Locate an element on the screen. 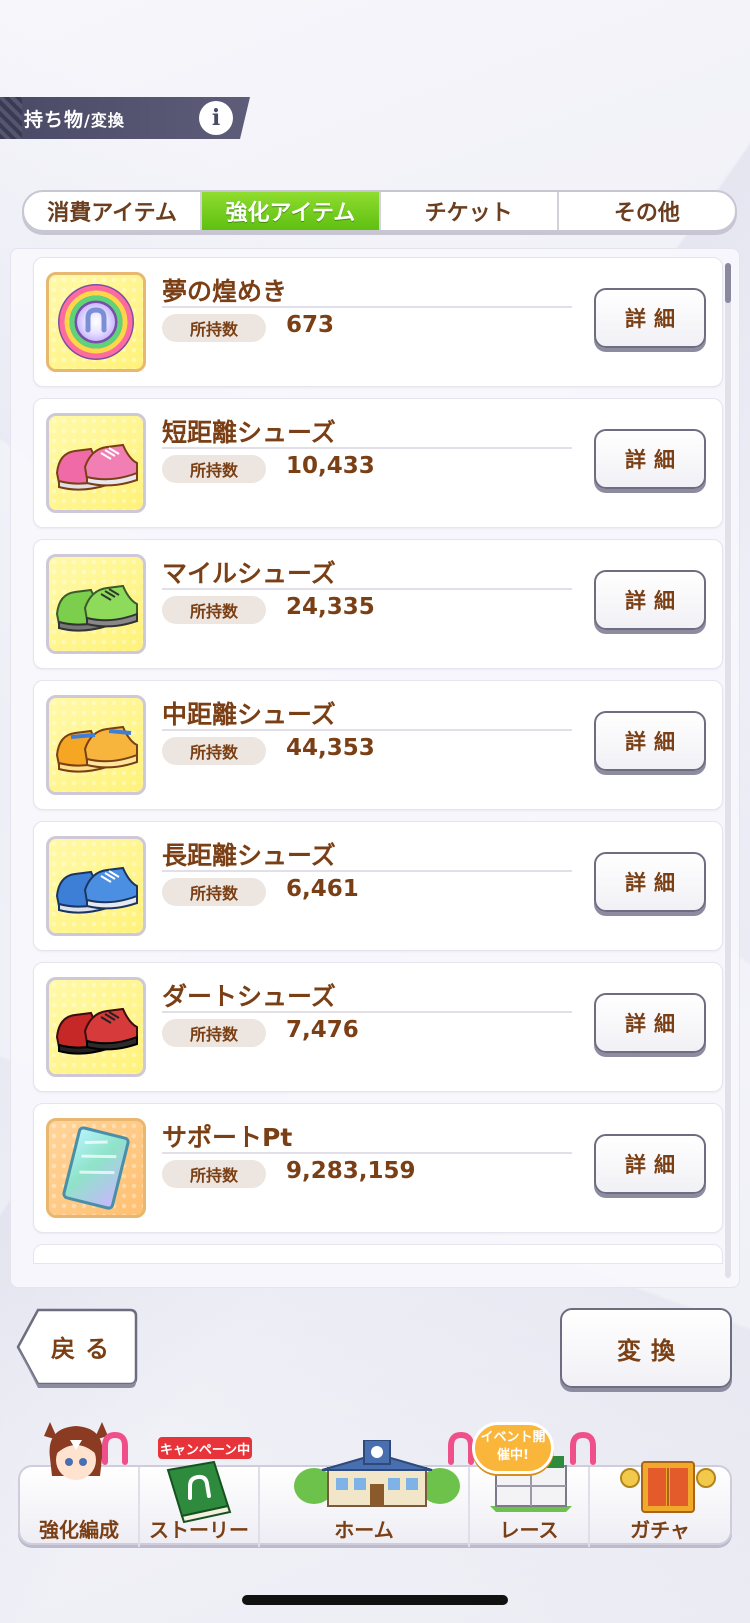 Image resolution: width=750 pixels, height=1623 pixels. list-item: 短距離シューズ 所持数 10,433 詳細 is located at coordinates (378, 463).